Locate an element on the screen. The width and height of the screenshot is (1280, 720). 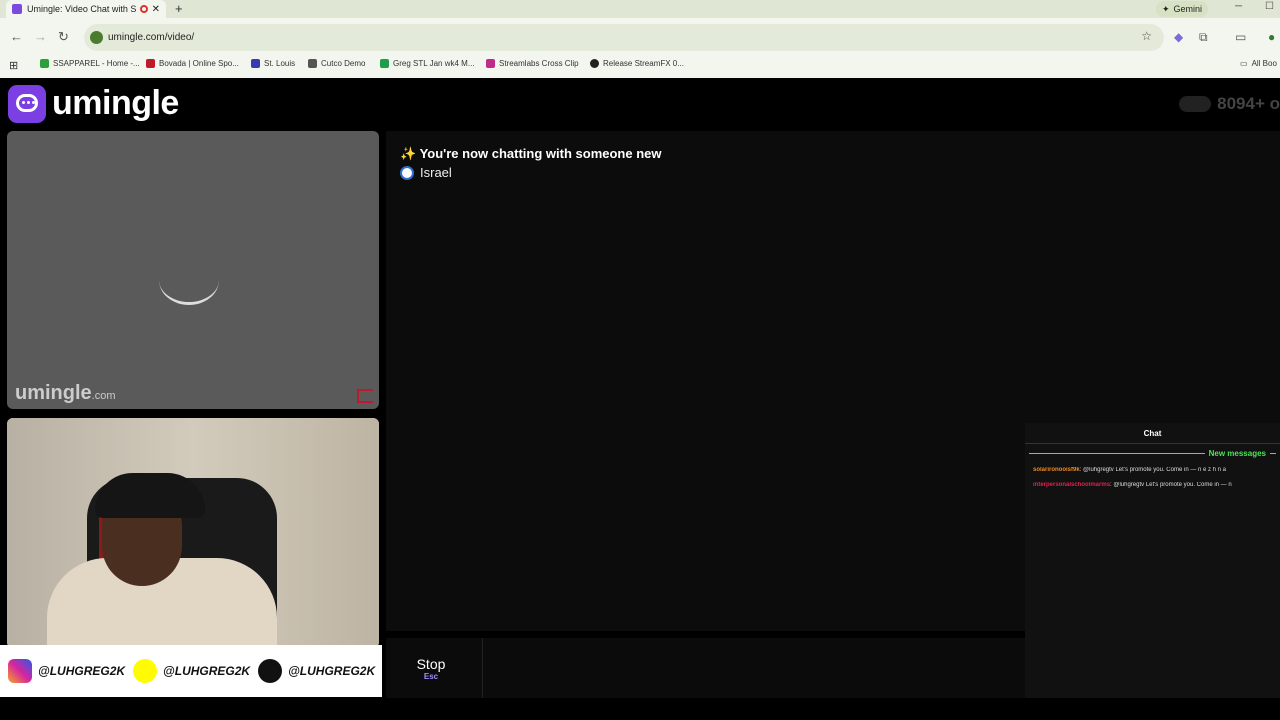
maximize-icon: ☐ is located at coordinates (1269, 6).